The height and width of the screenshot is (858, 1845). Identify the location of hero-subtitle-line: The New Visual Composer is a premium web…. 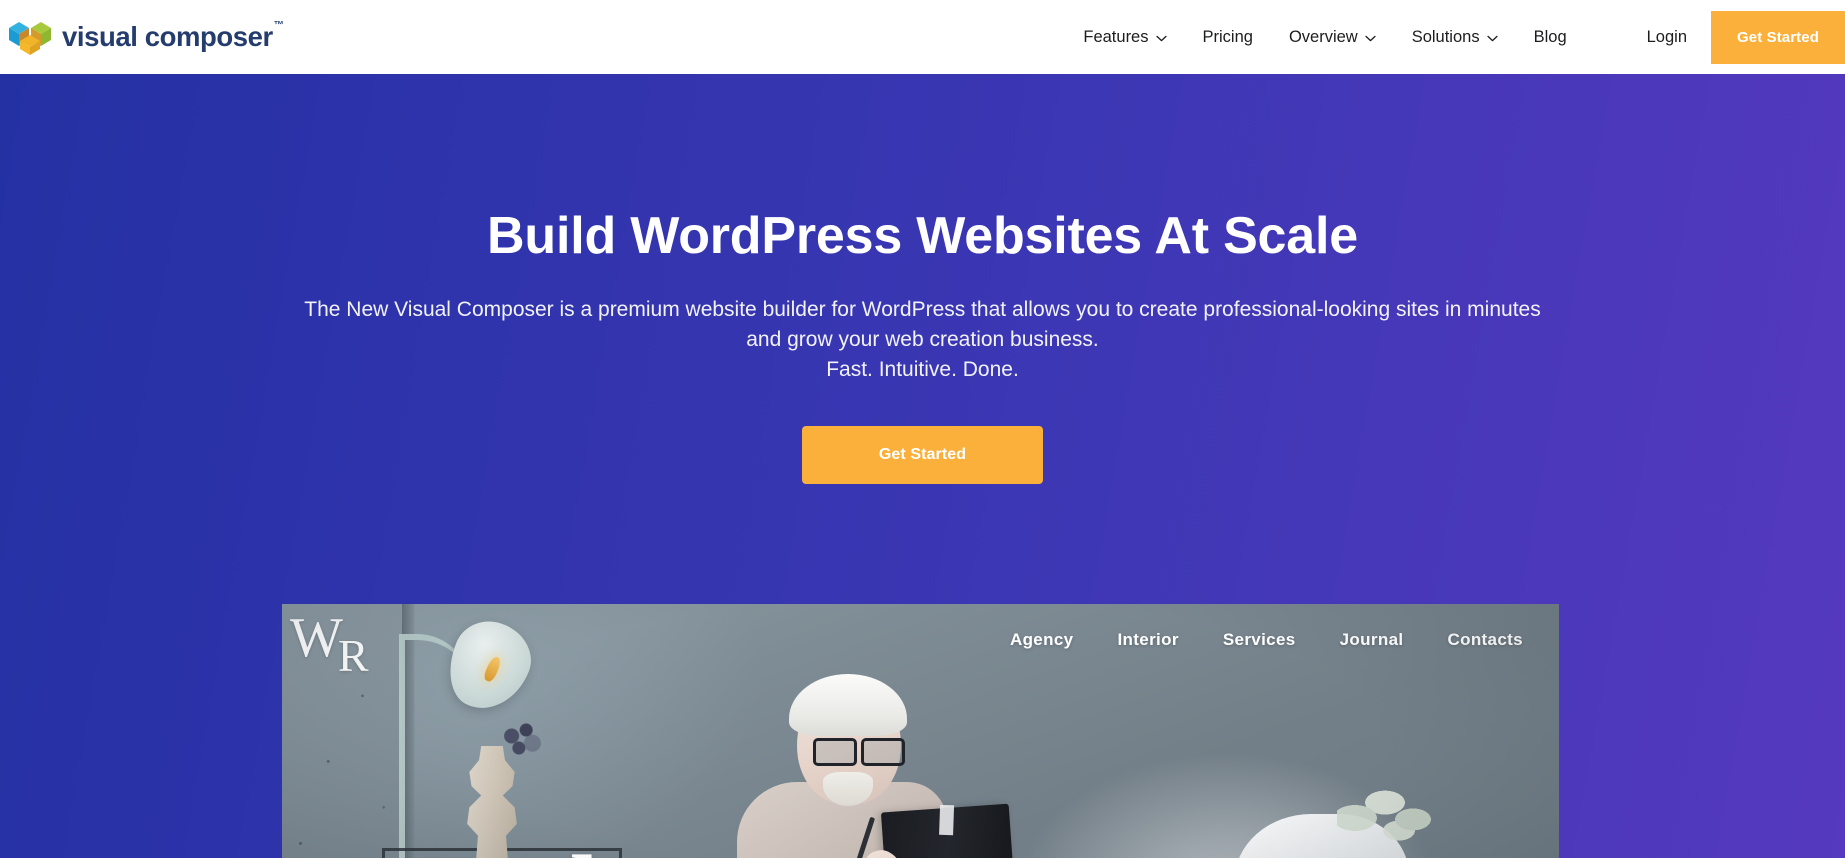
(922, 310).